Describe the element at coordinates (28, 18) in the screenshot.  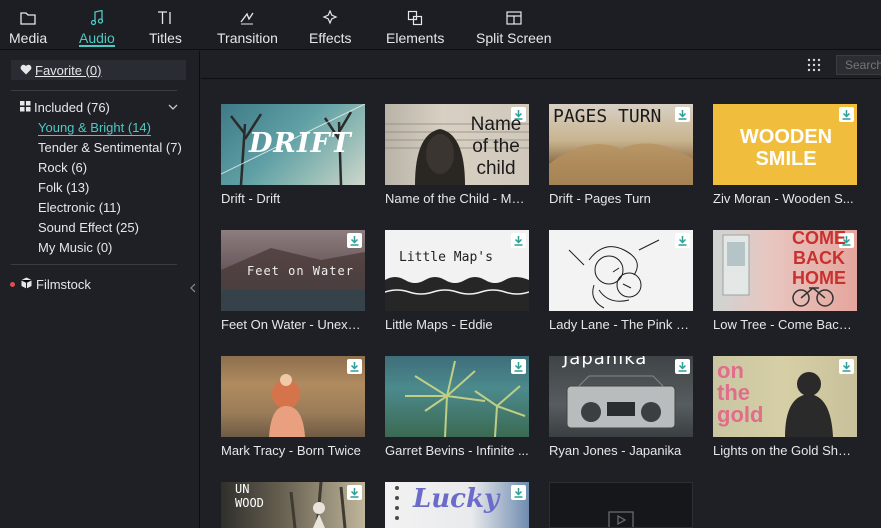
I see `folder-icon` at that location.